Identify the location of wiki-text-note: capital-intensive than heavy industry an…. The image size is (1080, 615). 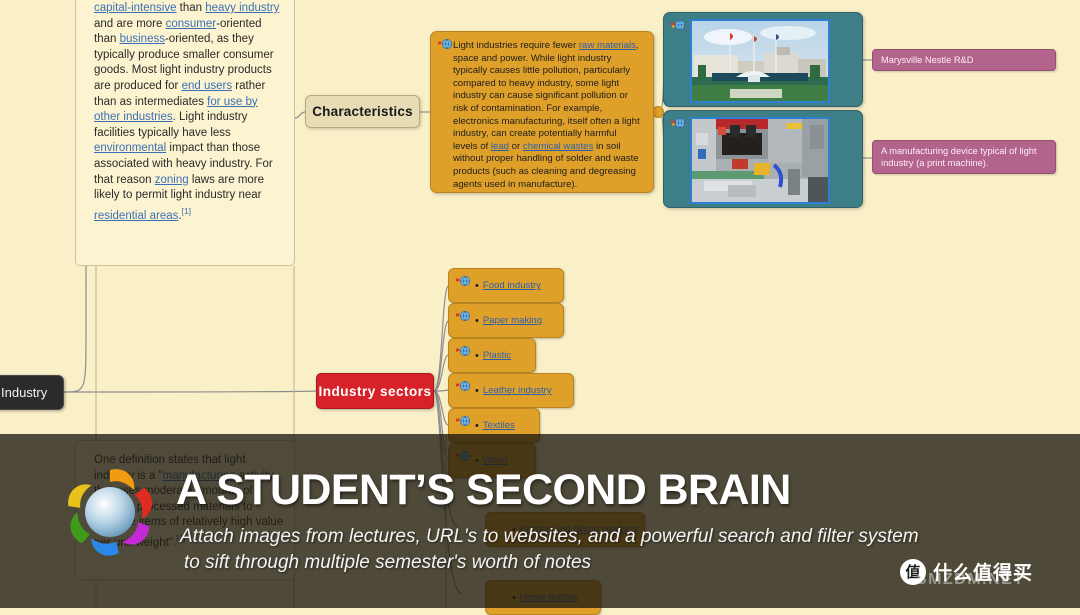
(185, 133).